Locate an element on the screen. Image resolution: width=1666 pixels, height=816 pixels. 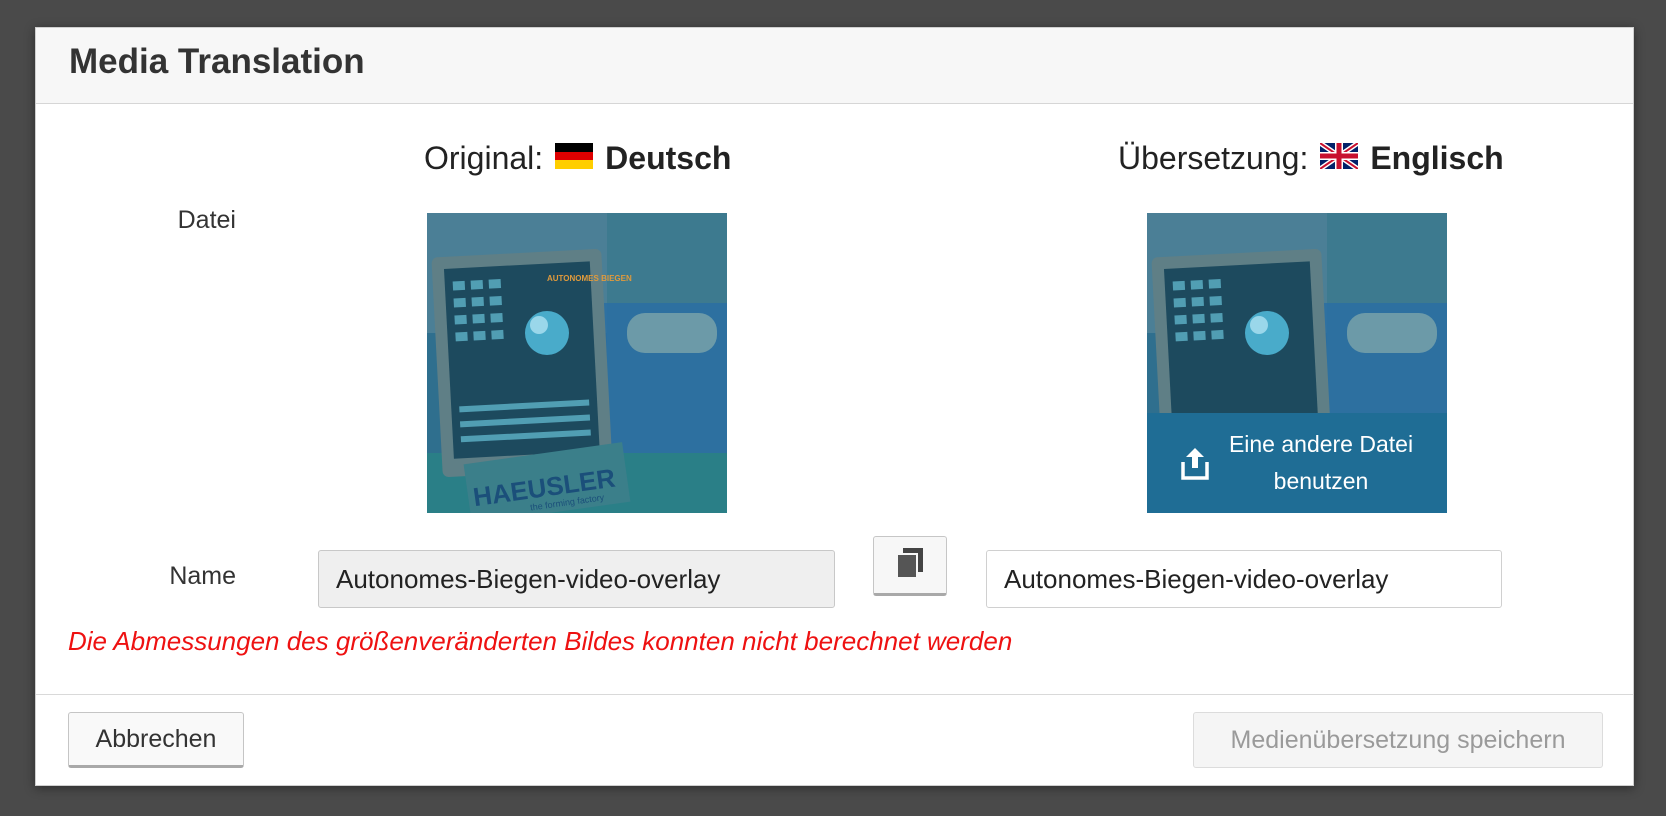
use-other-file-button: Eine andere Datei benutzen is located at coordinates (1297, 463).